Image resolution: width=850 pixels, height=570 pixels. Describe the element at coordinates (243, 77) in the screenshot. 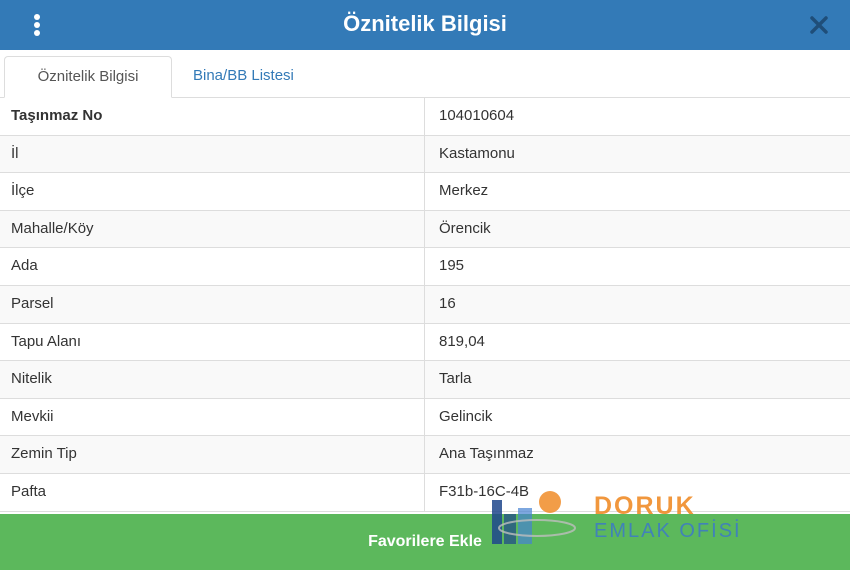

I see `tab-bina-bb-listesi: Bina/BB Listesi` at that location.